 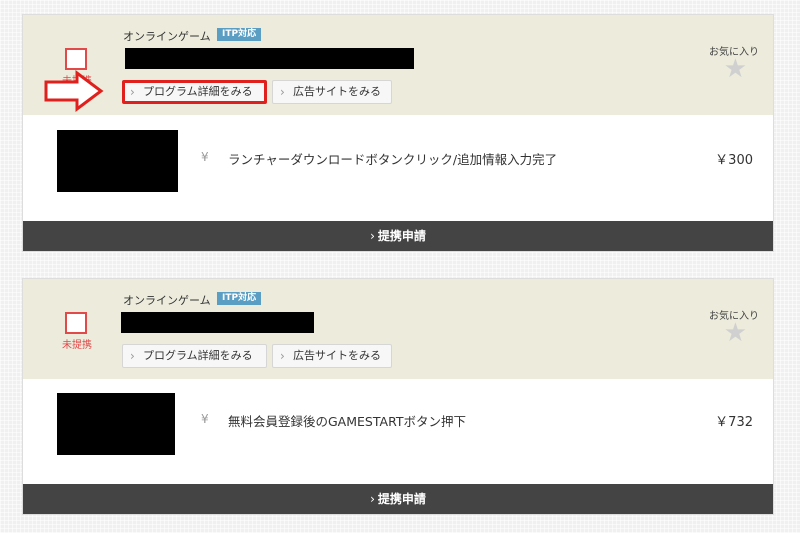 I want to click on conversion-action: 無料会員登録後のGAMESTARTボタン押下, so click(x=347, y=421).